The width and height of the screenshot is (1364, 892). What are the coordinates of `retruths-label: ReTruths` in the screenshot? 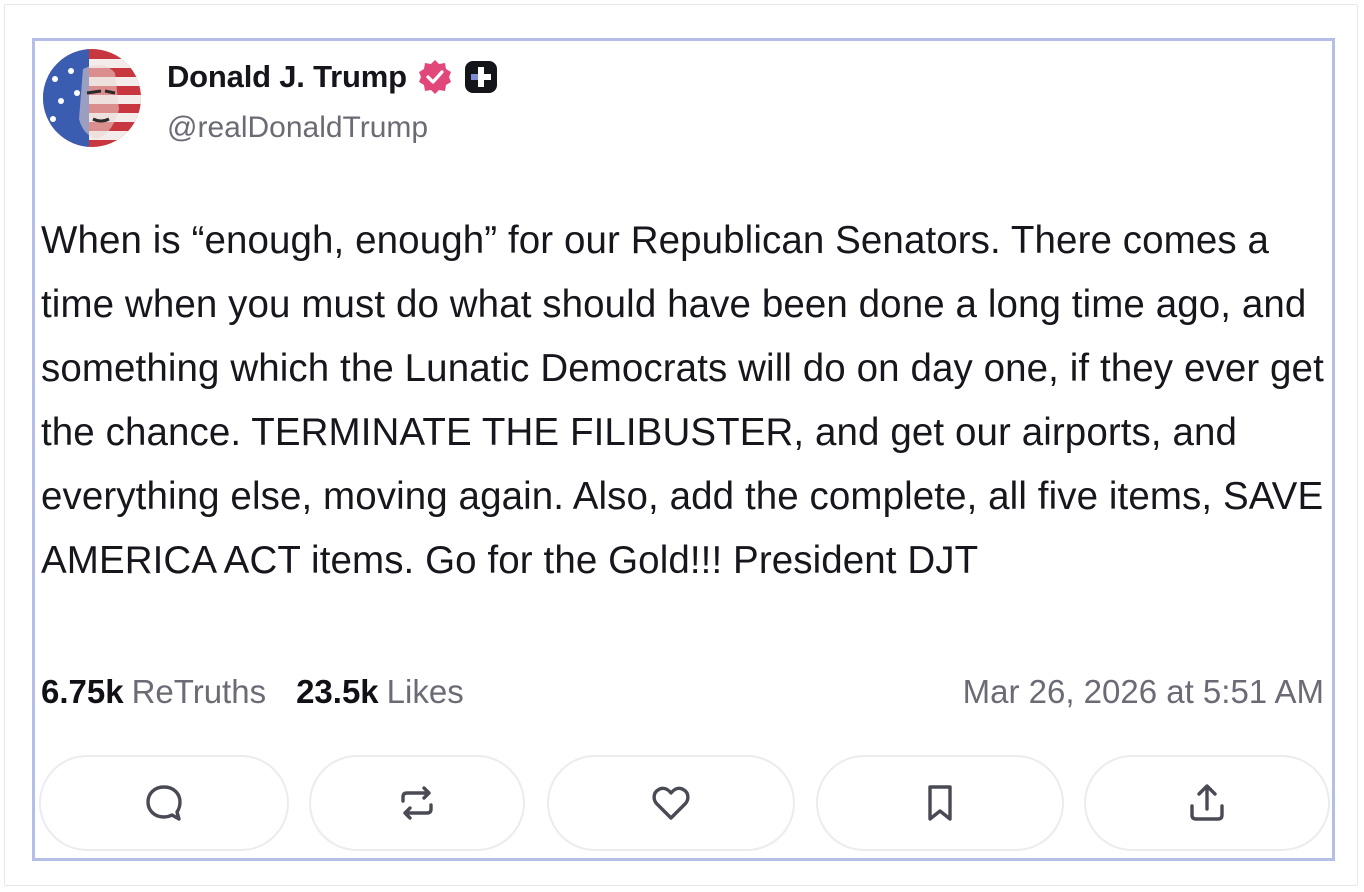 It's located at (199, 692).